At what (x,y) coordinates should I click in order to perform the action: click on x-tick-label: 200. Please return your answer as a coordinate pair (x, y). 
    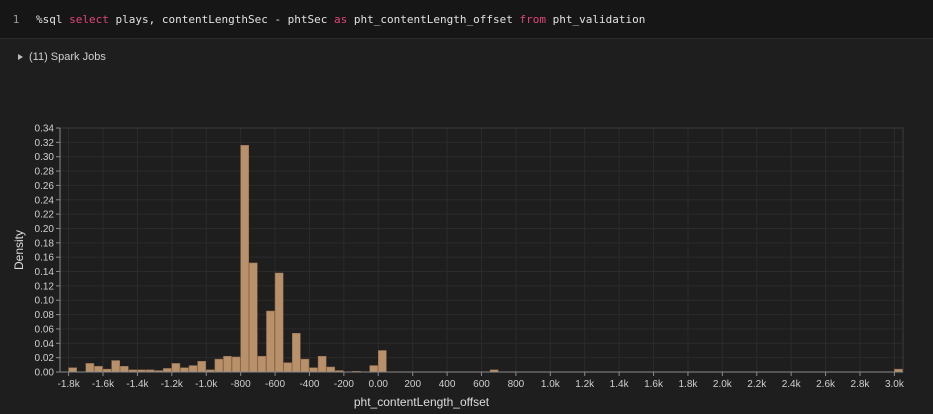
    Looking at the image, I should click on (412, 384).